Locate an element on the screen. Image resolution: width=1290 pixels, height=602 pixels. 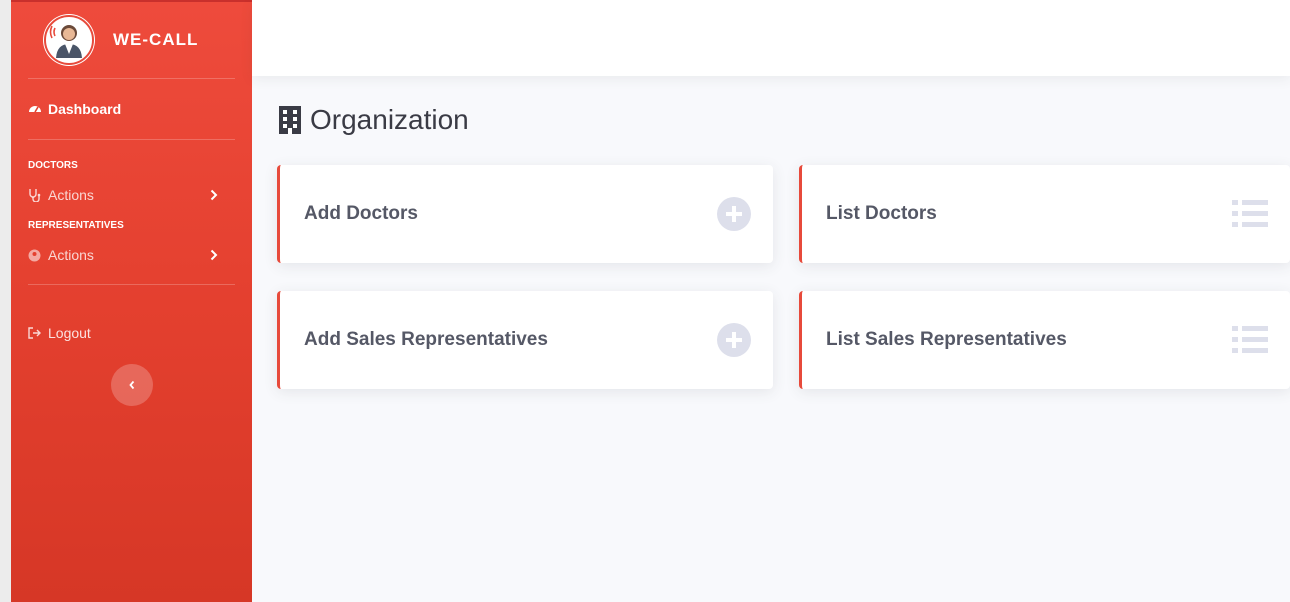
chevron-left-icon is located at coordinates (132, 385).